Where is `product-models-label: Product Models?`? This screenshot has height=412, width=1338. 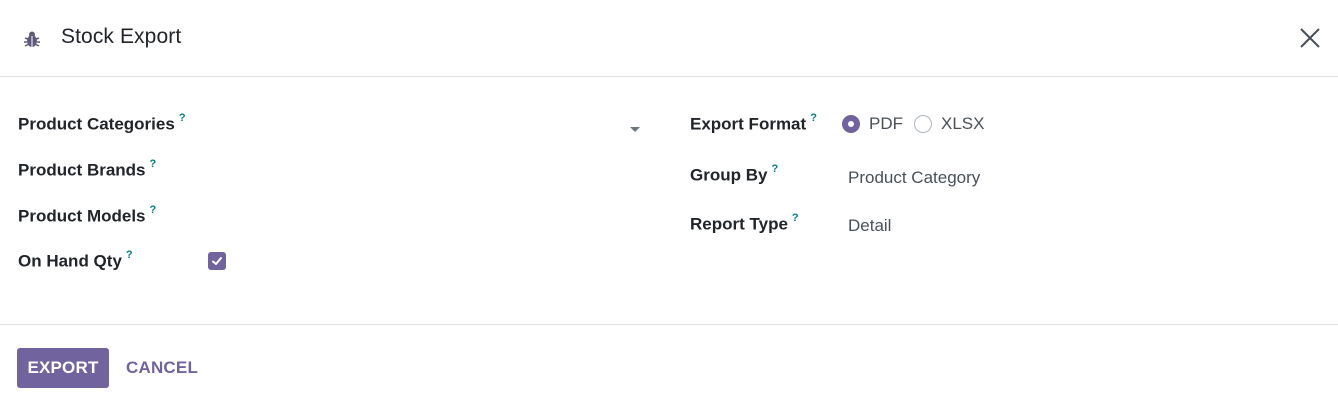
product-models-label: Product Models? is located at coordinates (87, 215).